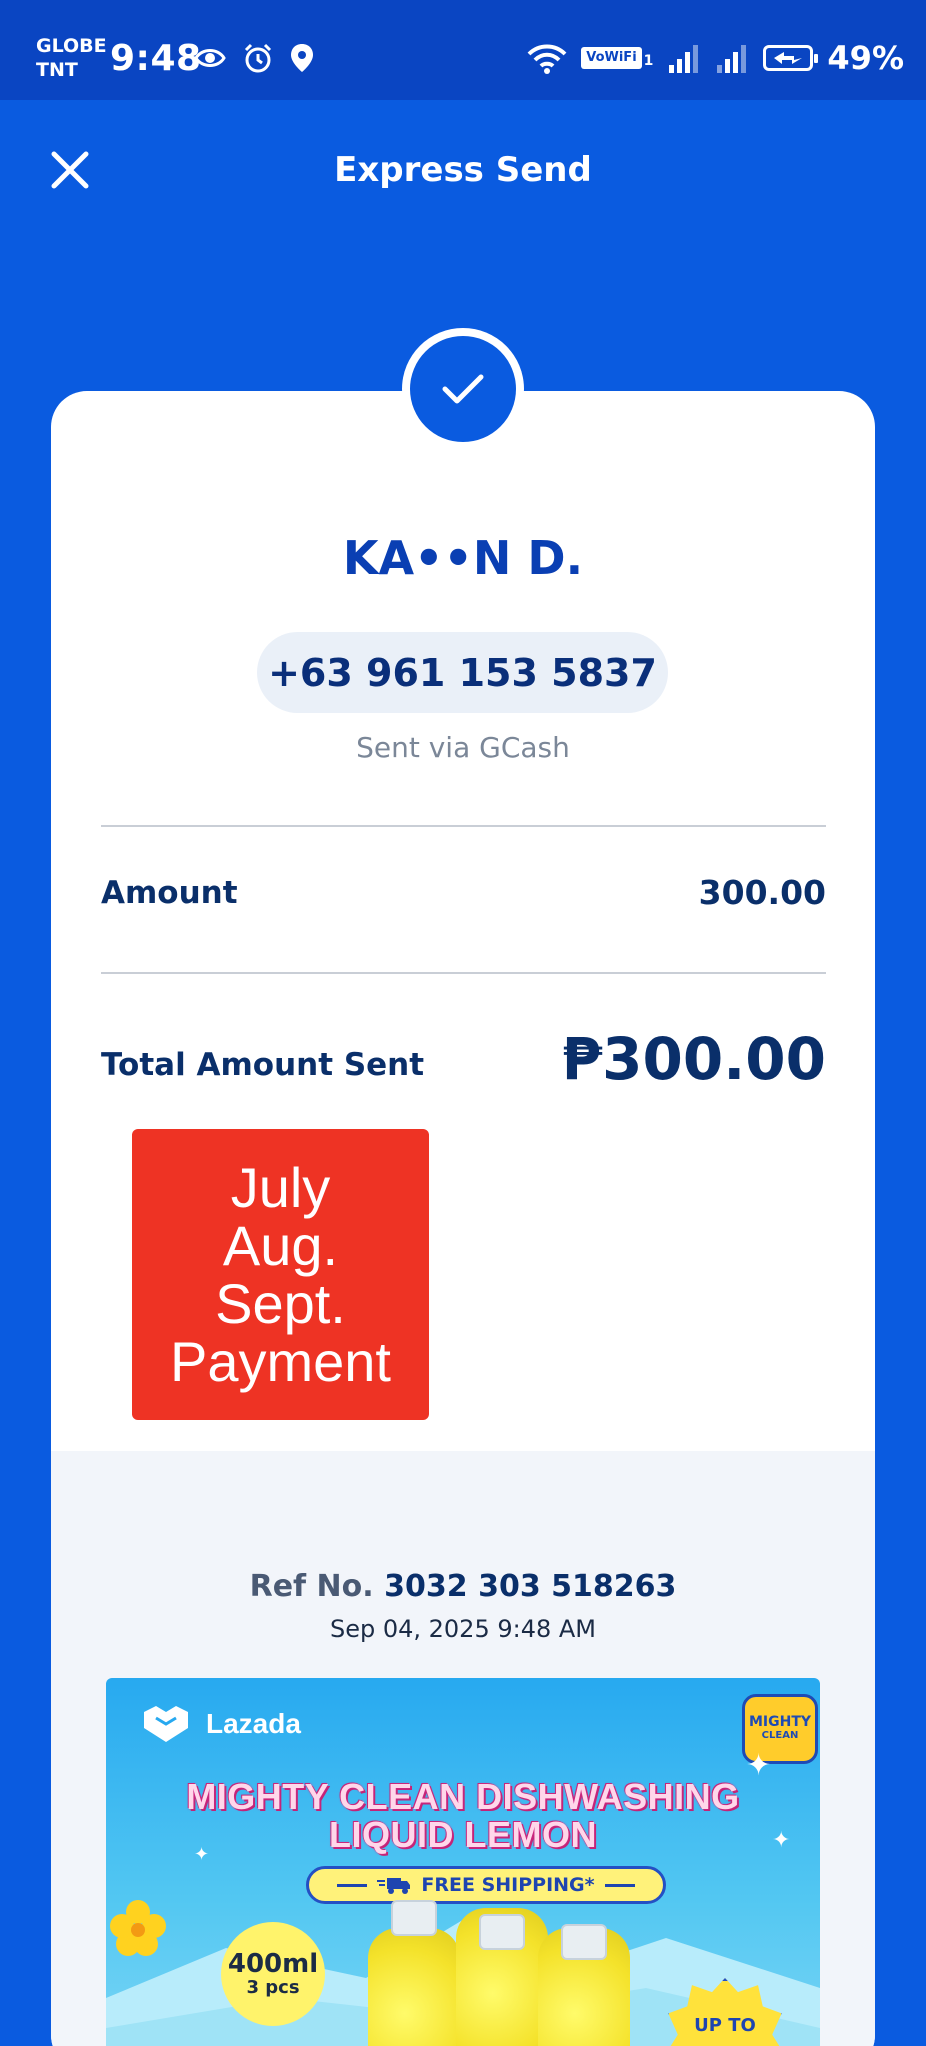 This screenshot has height=2046, width=926. What do you see at coordinates (210, 58) in the screenshot?
I see `eye-icon` at bounding box center [210, 58].